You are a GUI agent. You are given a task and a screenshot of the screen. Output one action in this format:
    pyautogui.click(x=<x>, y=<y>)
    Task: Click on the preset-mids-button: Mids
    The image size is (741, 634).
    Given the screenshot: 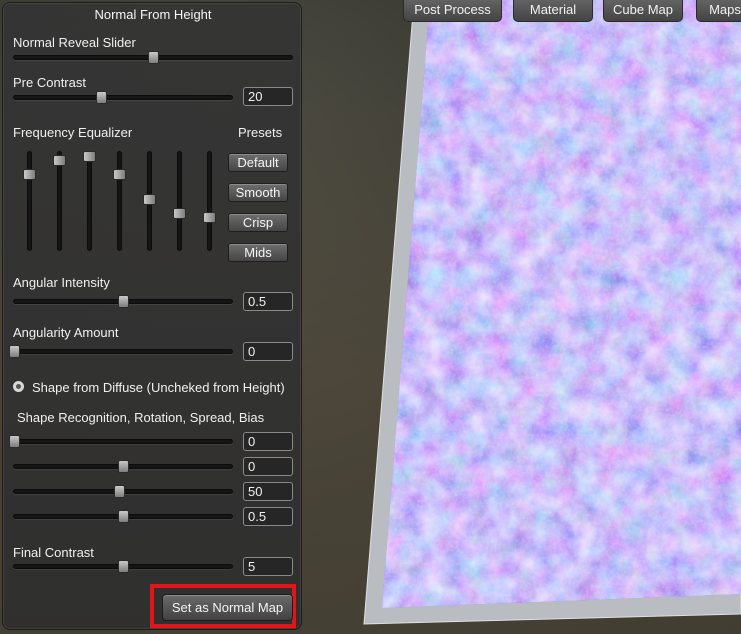 What is the action you would take?
    pyautogui.click(x=258, y=252)
    